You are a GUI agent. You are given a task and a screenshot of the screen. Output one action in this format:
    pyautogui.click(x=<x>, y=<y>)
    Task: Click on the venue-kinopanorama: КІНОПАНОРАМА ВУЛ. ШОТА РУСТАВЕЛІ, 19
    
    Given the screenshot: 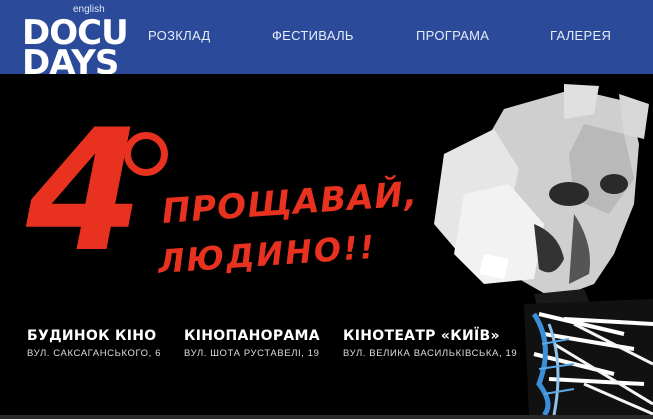 What is the action you would take?
    pyautogui.click(x=252, y=343)
    